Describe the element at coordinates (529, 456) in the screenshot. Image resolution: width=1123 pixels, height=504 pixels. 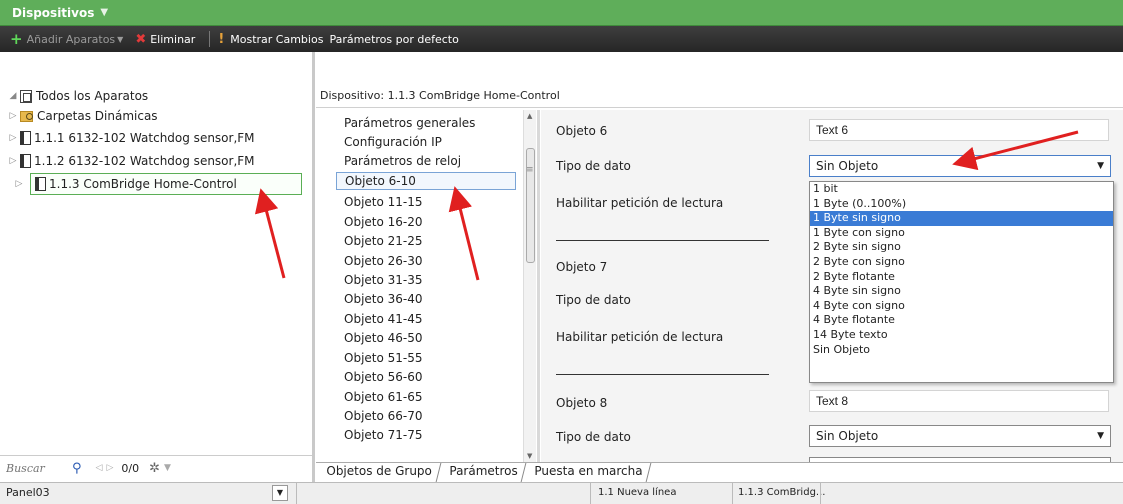
I see `scroll-down-icon: ▼` at that location.